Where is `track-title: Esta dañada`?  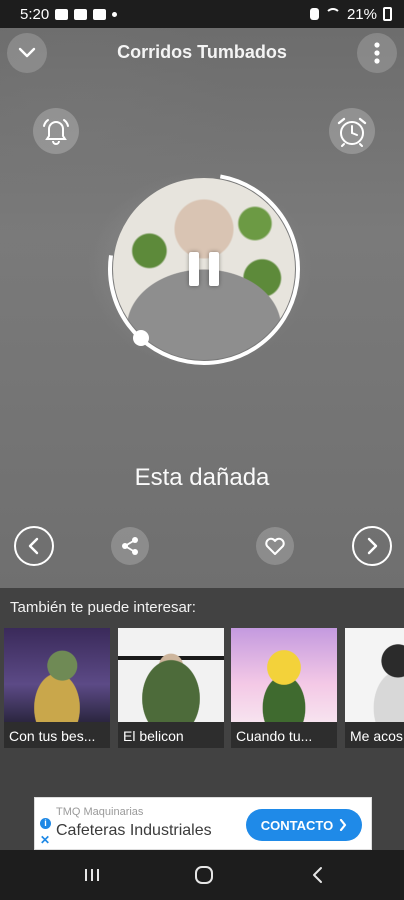
track-title: Esta dañada is located at coordinates (202, 477).